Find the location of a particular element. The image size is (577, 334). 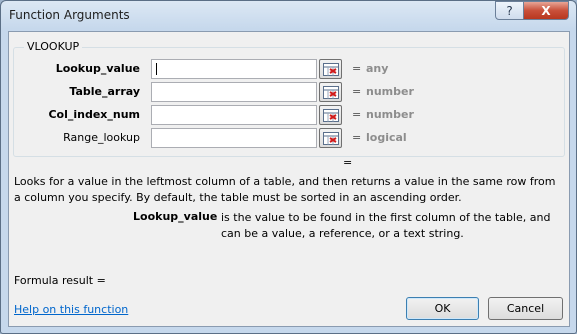

help-button: ? is located at coordinates (509, 10).